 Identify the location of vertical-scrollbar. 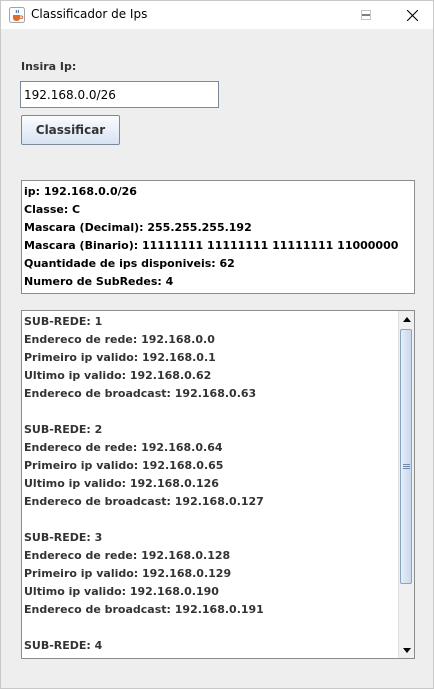
(406, 484).